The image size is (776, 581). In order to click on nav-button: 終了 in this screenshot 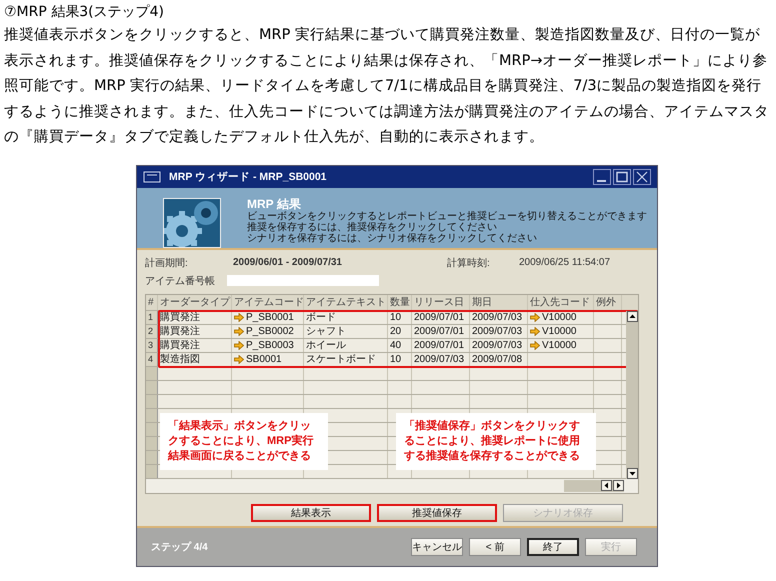, I will do `click(553, 547)`.